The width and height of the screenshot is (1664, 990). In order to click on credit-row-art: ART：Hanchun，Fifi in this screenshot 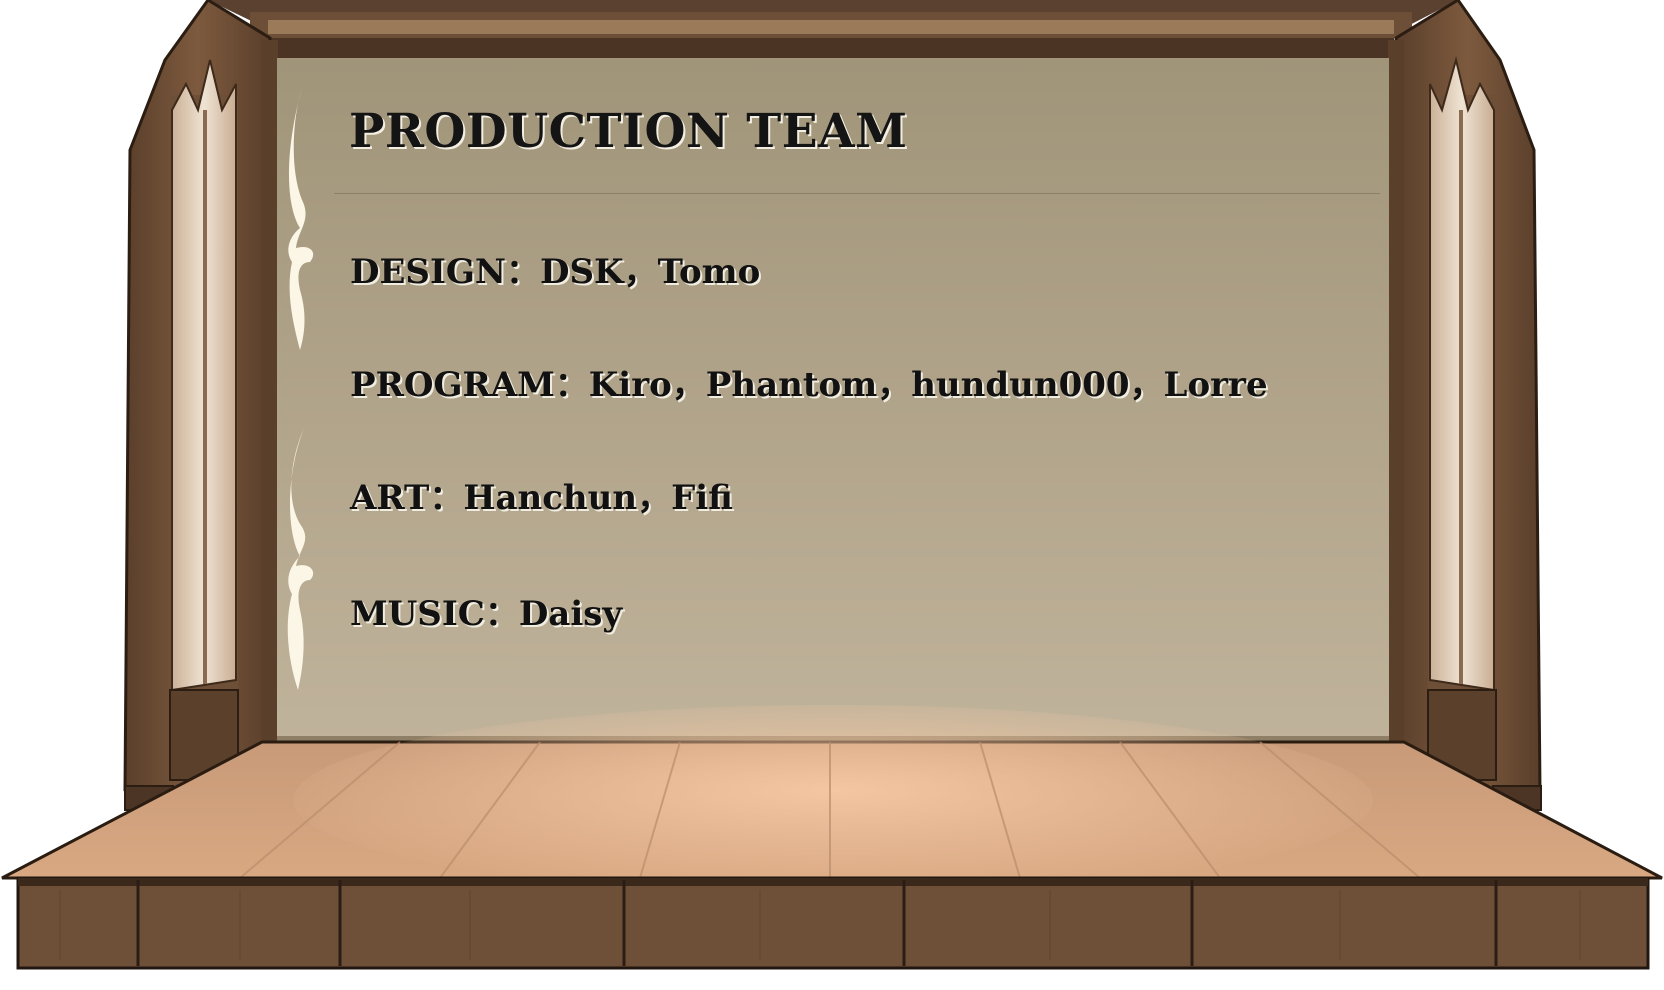, I will do `click(541, 494)`.